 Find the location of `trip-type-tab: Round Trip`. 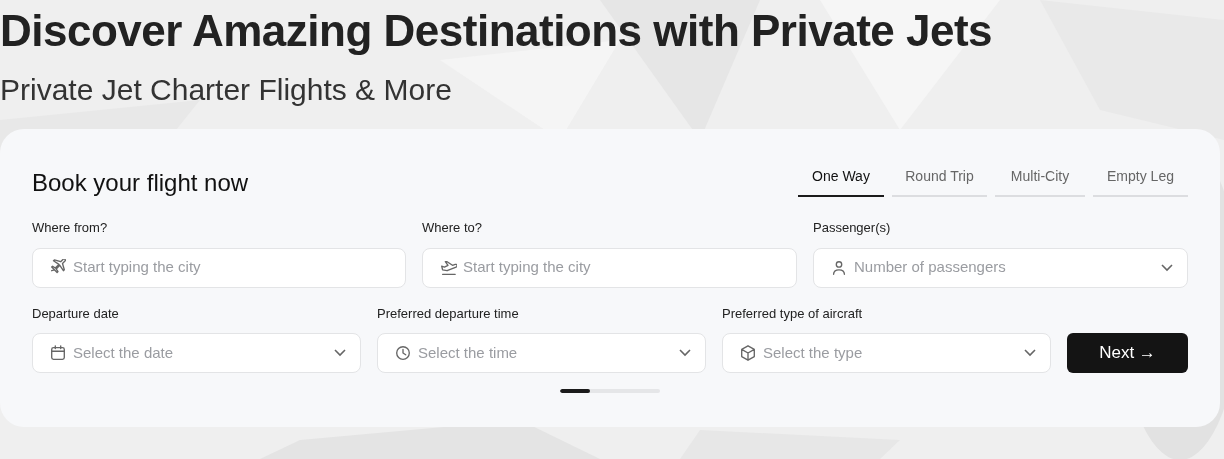

trip-type-tab: Round Trip is located at coordinates (939, 177).